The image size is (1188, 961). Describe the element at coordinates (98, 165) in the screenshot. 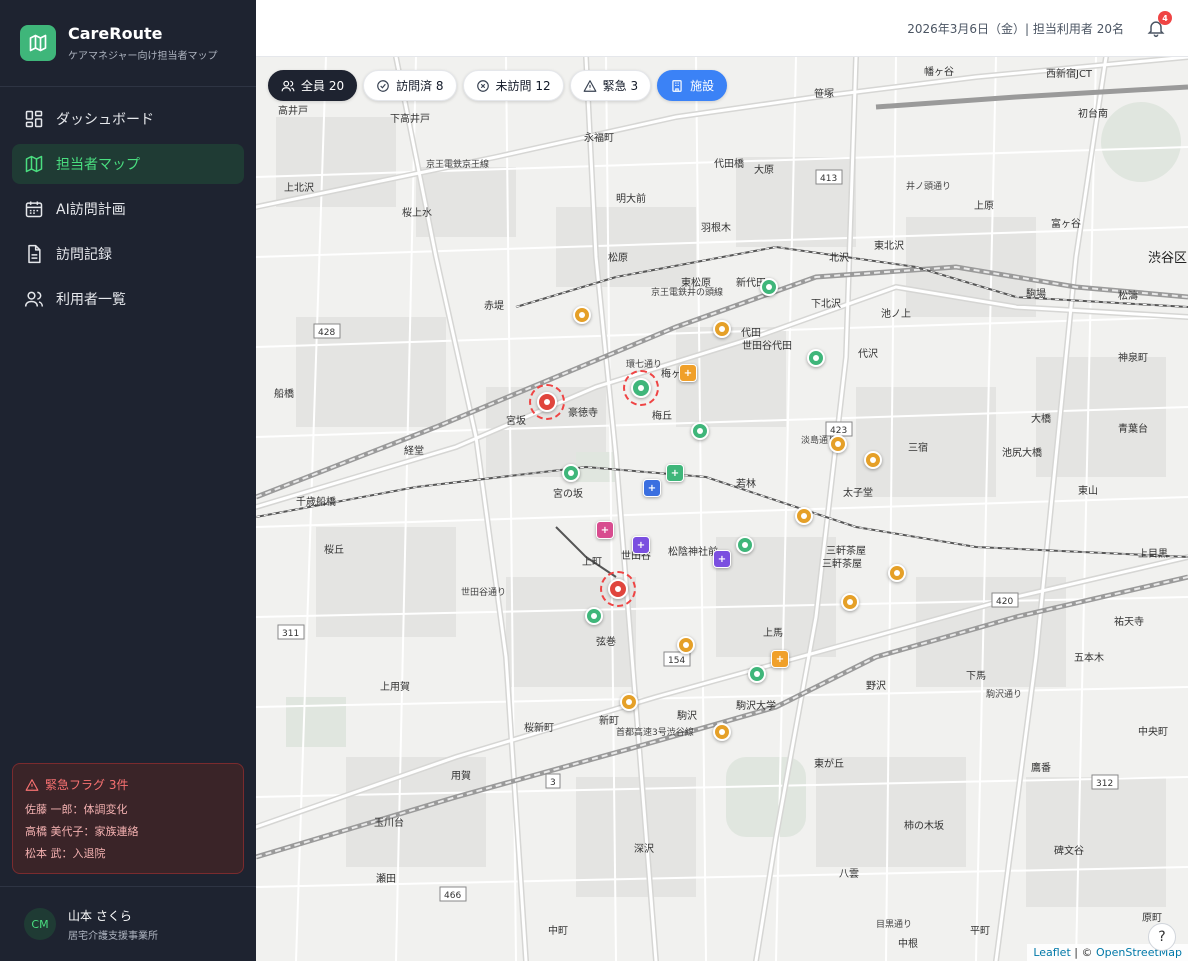

I see `sidebar-item-label: 担当者マップ` at that location.